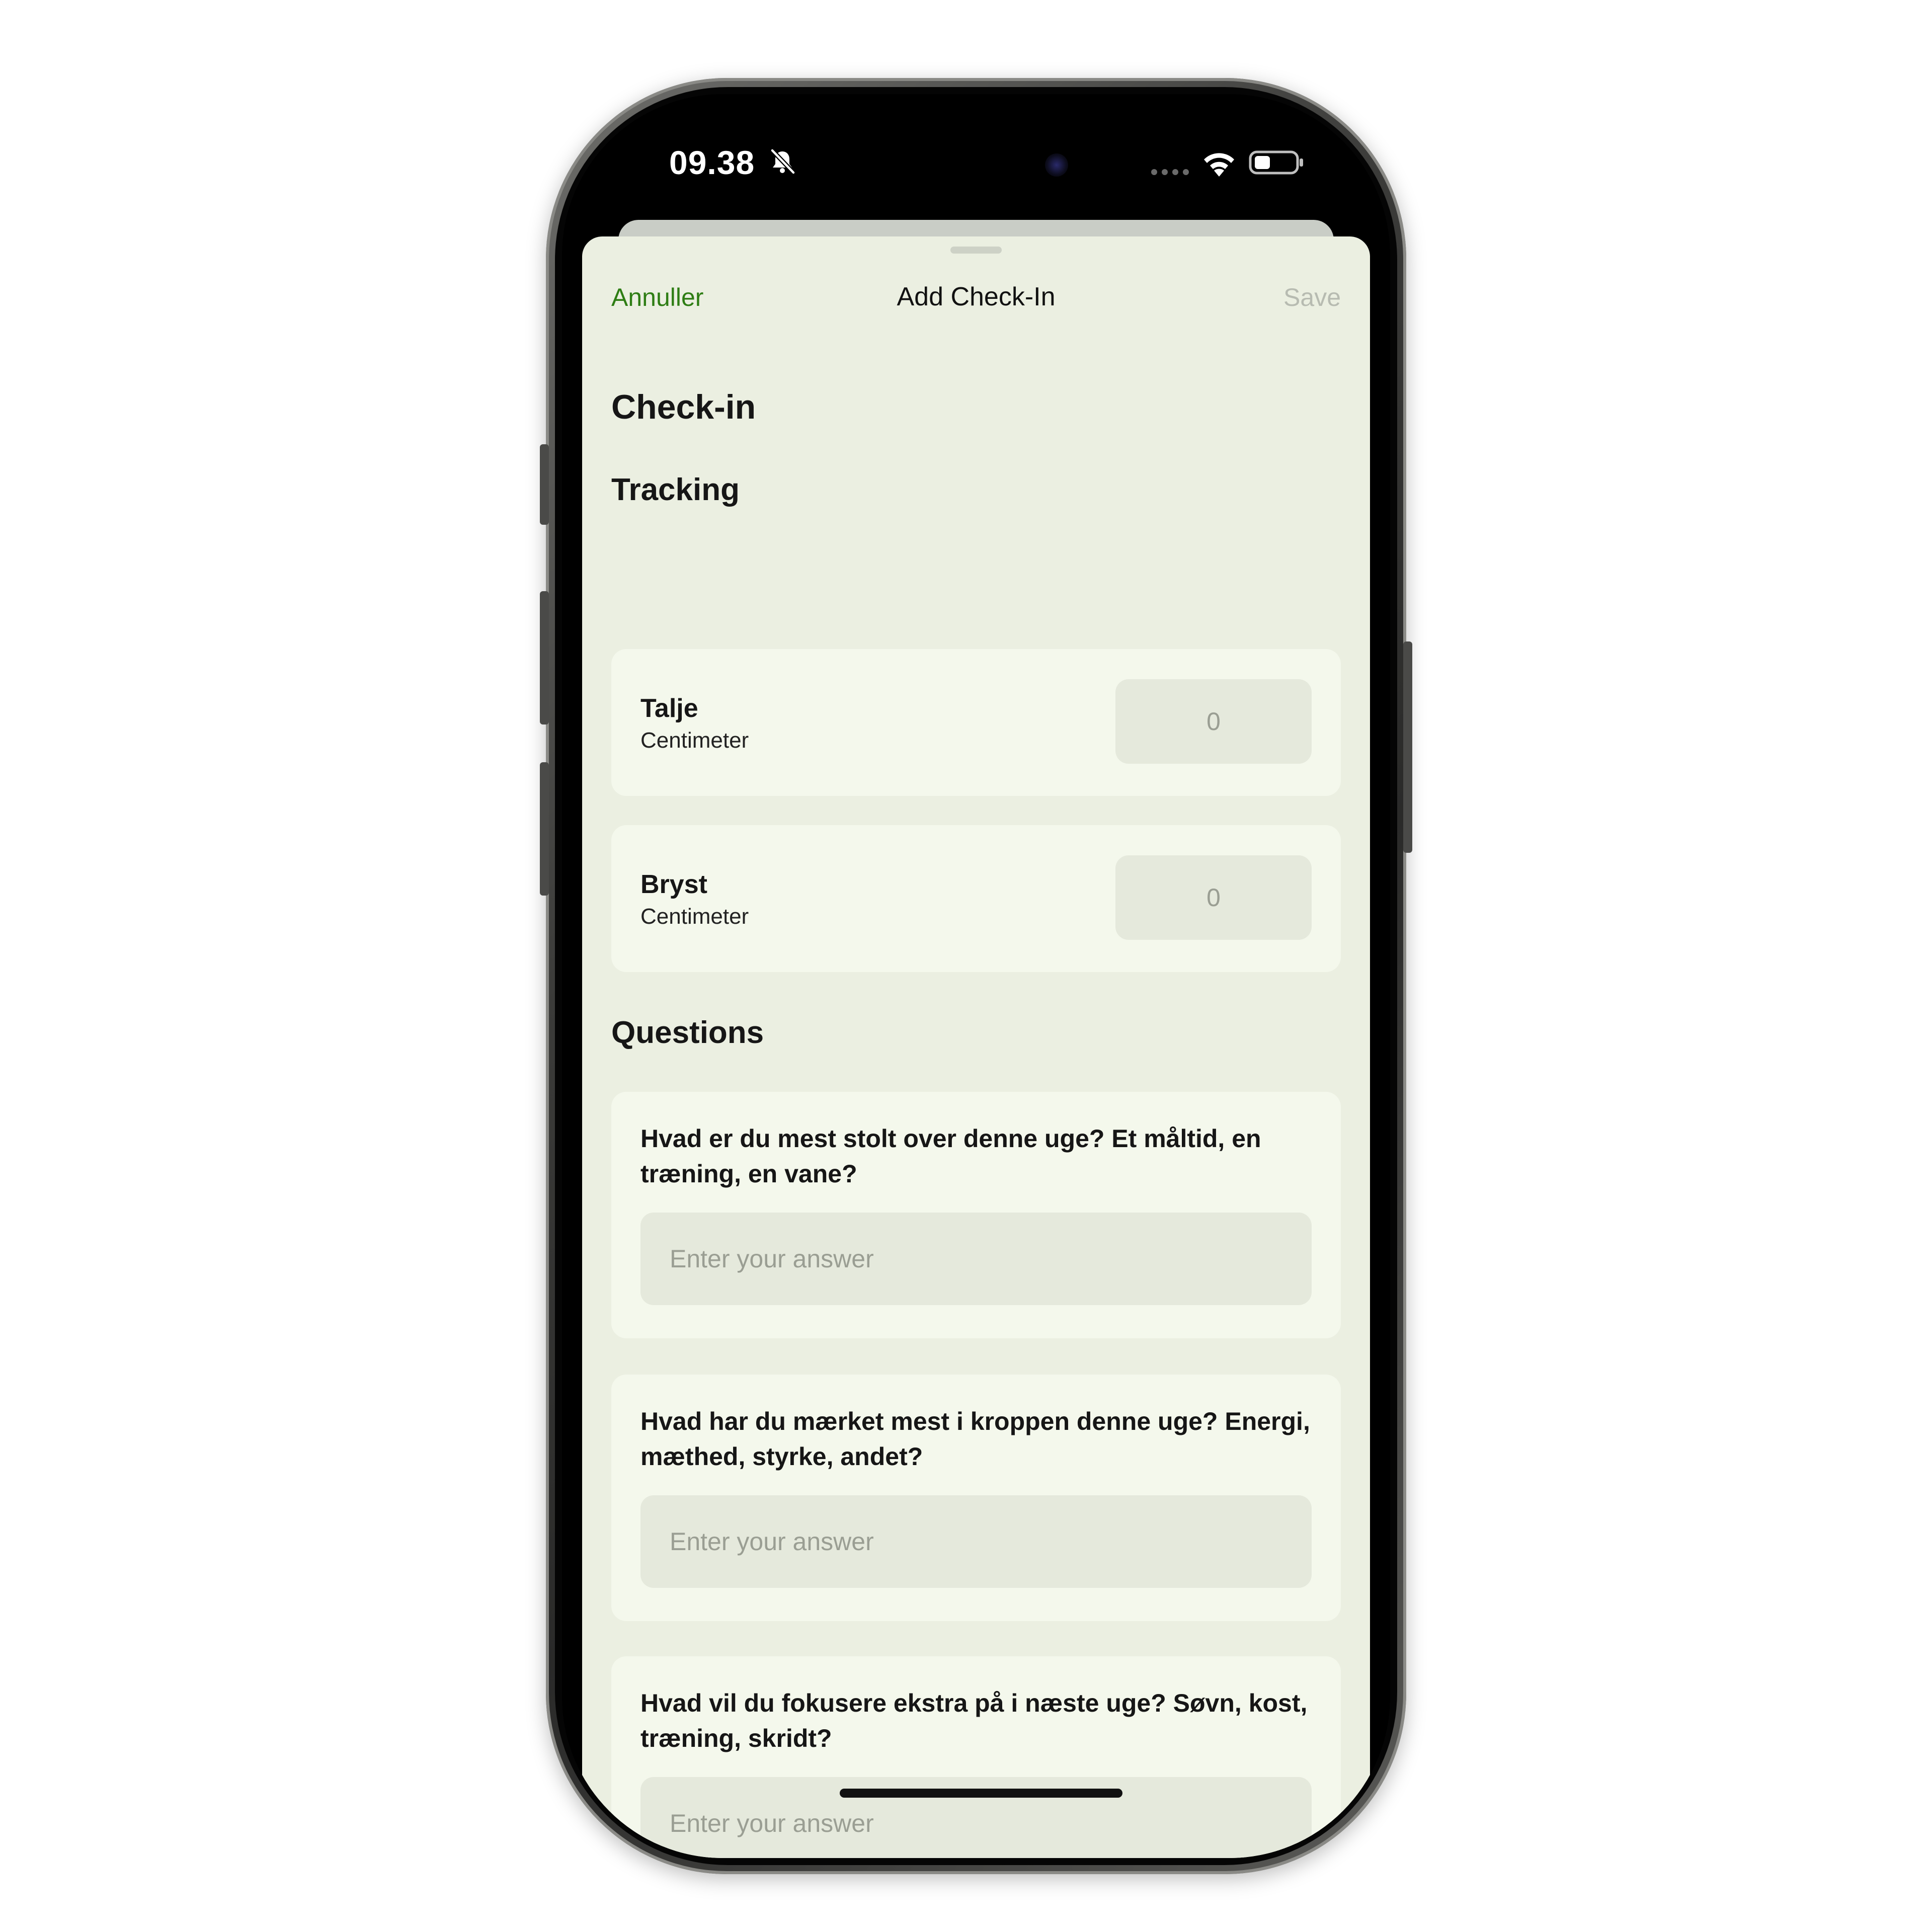  Describe the element at coordinates (976, 251) in the screenshot. I see `sheet-grabber` at that location.